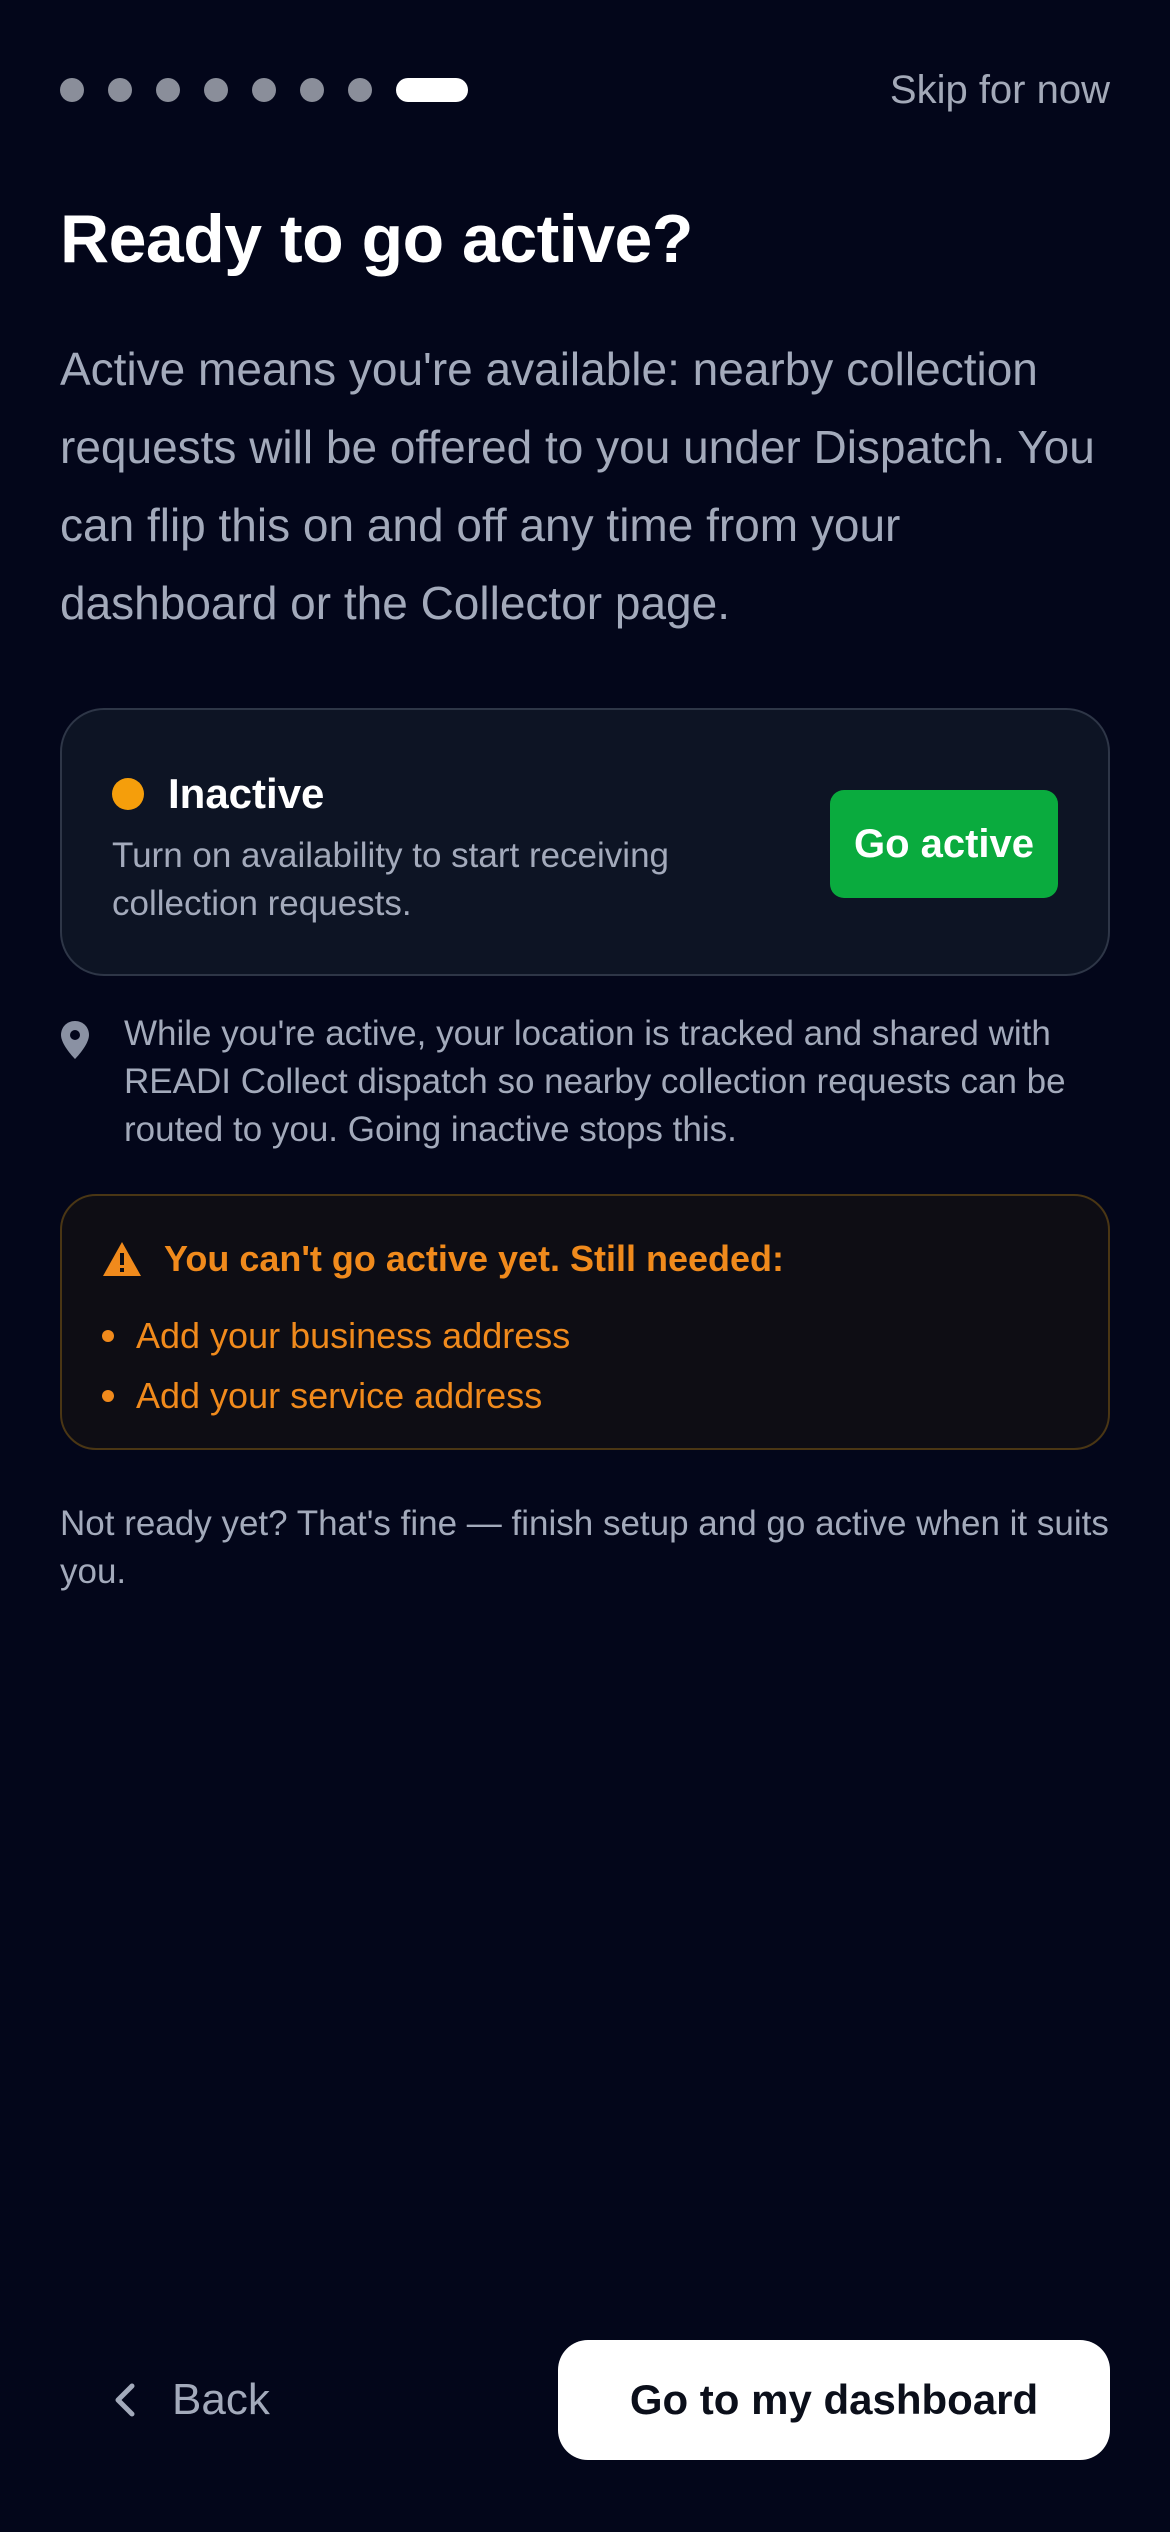 This screenshot has height=2532, width=1170. I want to click on requirement-item: Add your business address, so click(336, 1336).